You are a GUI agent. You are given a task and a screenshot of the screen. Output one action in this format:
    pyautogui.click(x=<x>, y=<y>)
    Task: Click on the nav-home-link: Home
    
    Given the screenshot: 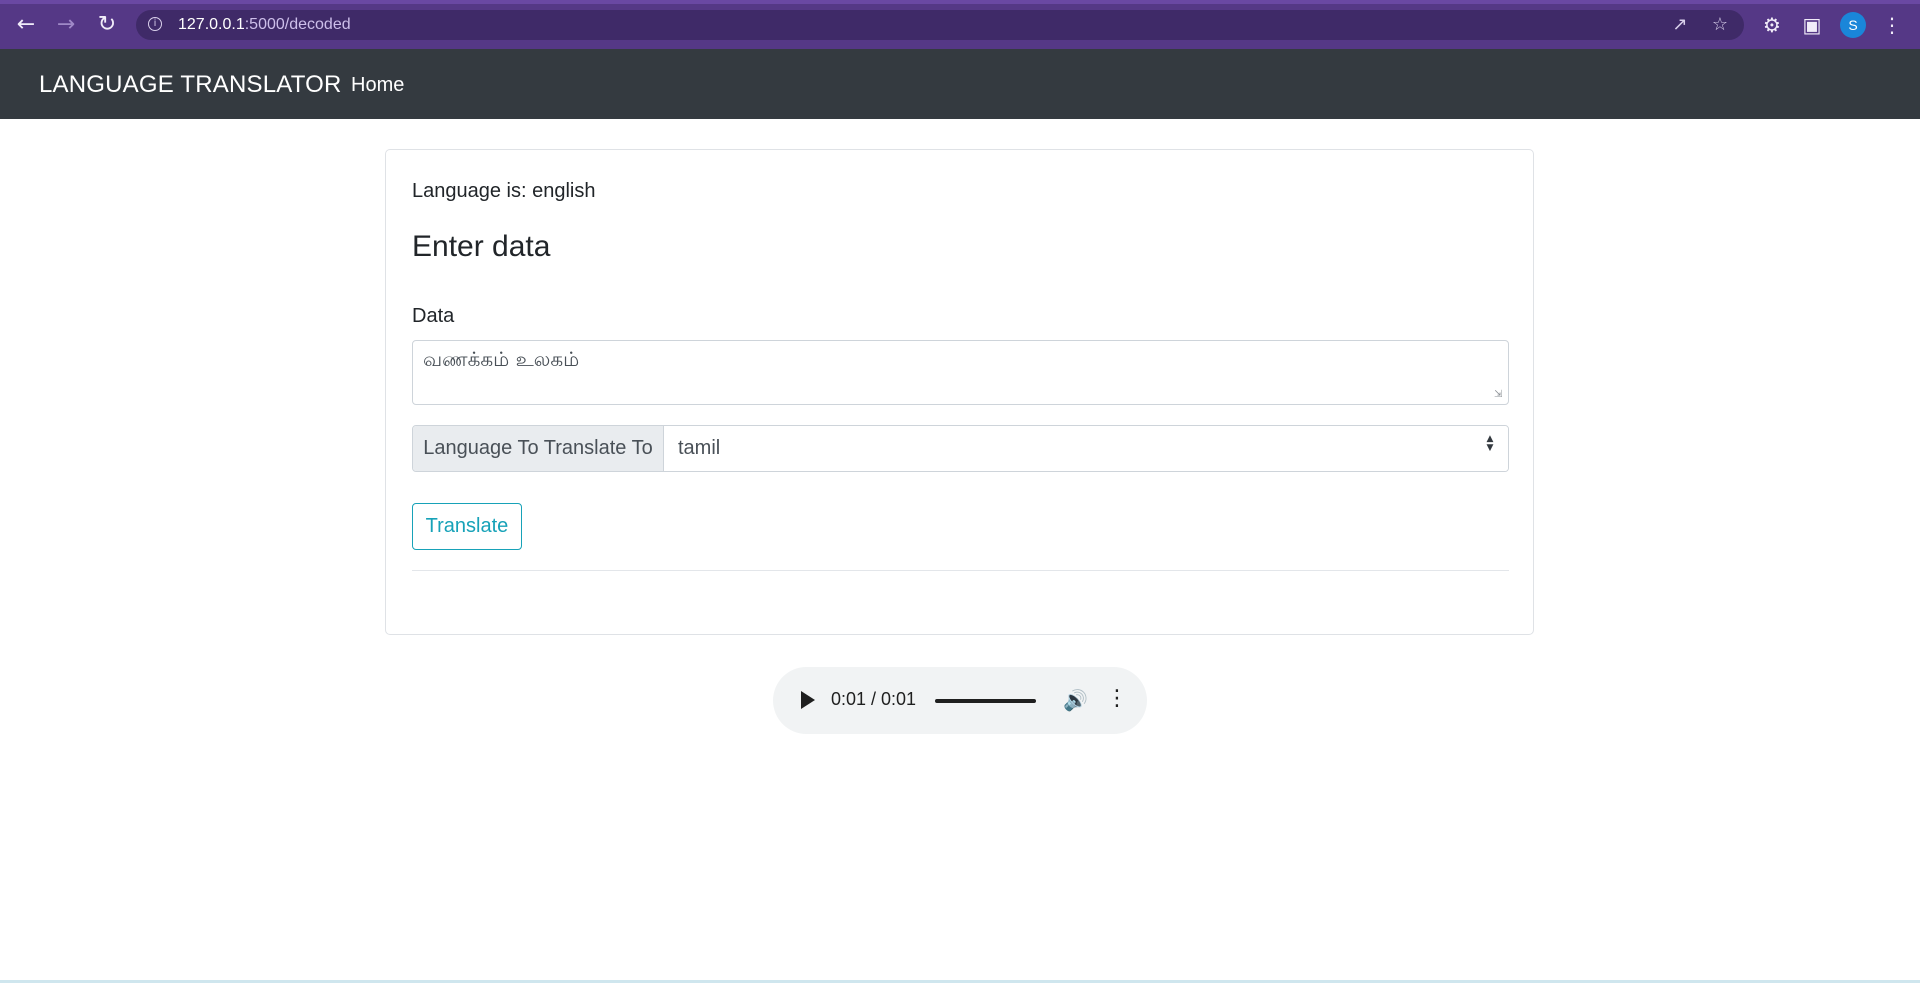 What is the action you would take?
    pyautogui.click(x=377, y=85)
    